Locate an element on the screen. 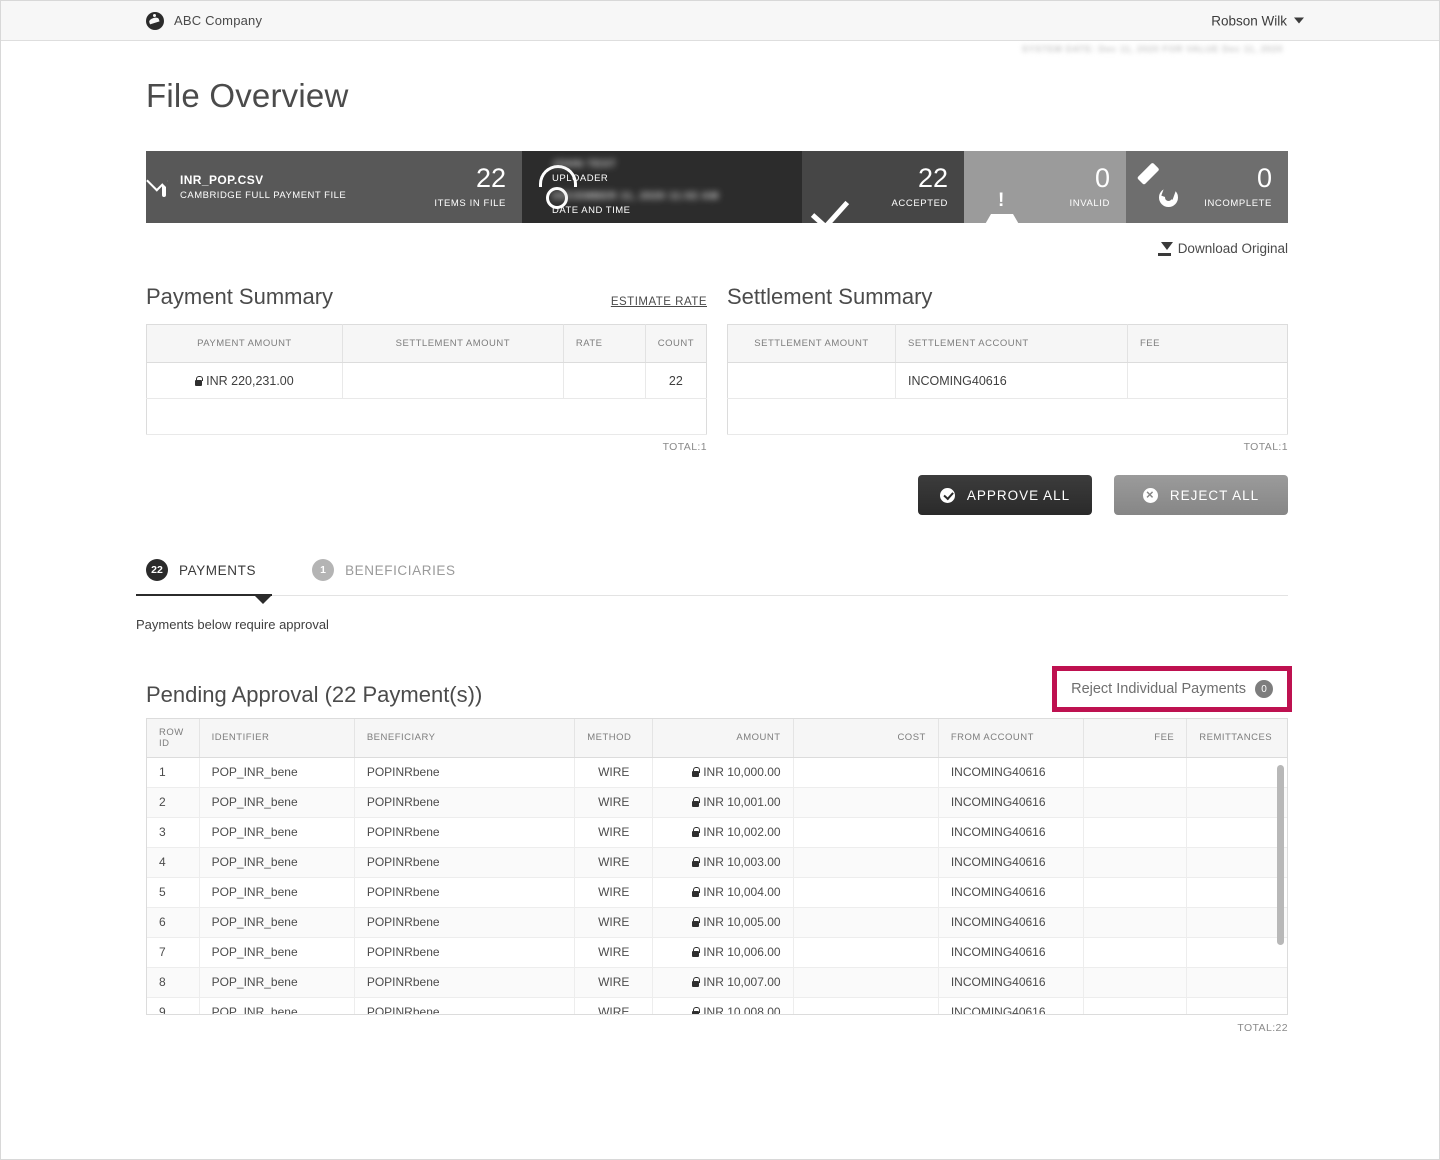 The width and height of the screenshot is (1440, 1160). tab-payments: 22 PAYMENTS is located at coordinates (204, 577).